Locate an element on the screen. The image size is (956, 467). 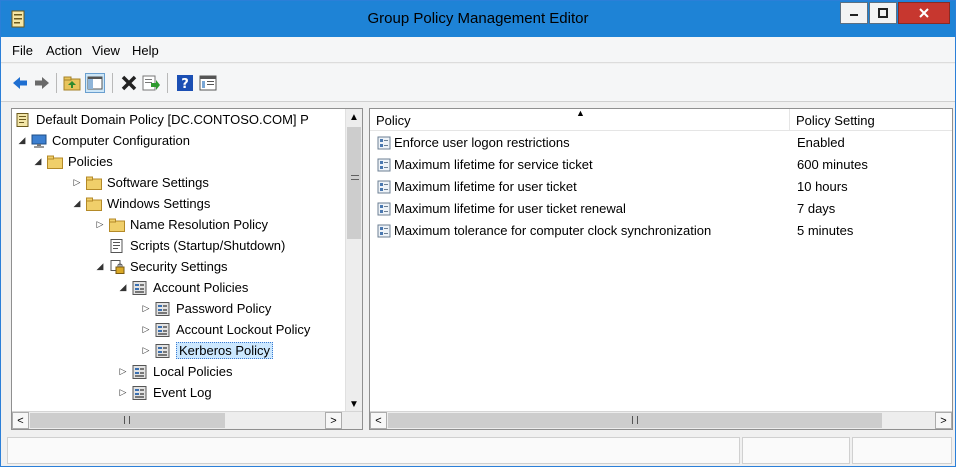
forward-icon is located at coordinates (42, 83).